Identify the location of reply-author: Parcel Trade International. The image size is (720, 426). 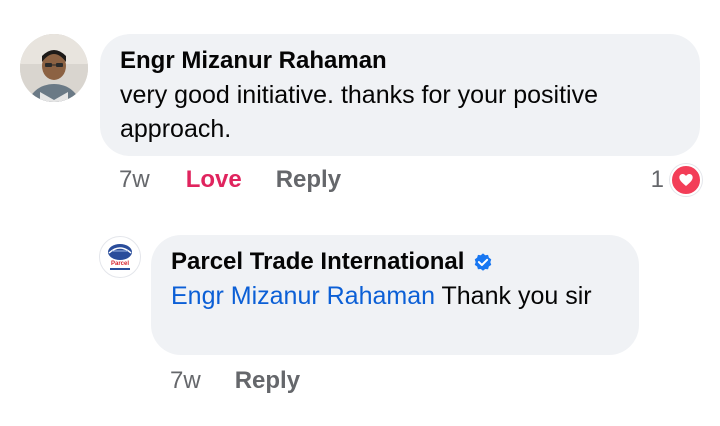
(317, 262).